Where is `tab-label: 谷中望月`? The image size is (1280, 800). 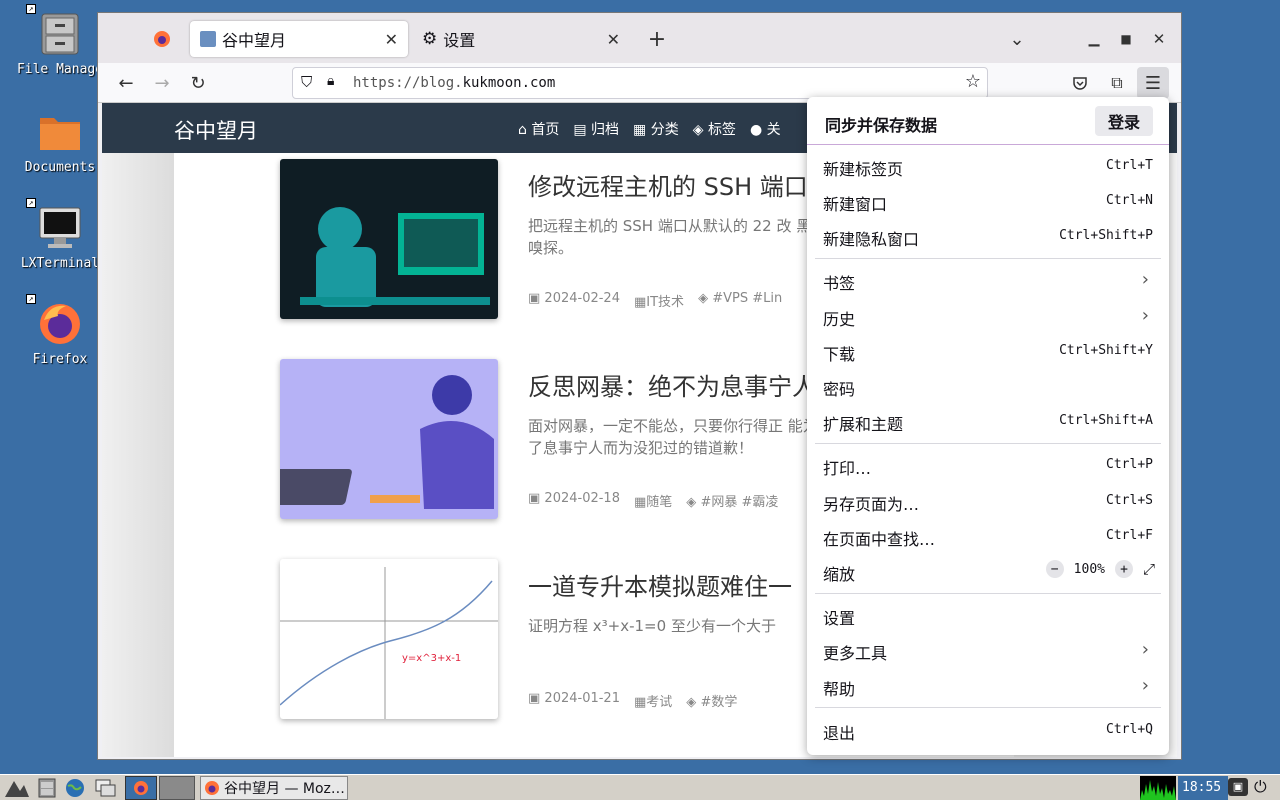 tab-label: 谷中望月 is located at coordinates (254, 40).